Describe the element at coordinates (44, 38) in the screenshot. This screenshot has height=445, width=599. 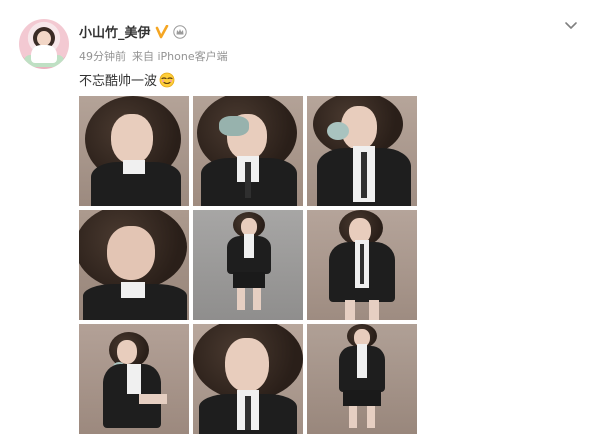
I see `avatar-face-shape` at that location.